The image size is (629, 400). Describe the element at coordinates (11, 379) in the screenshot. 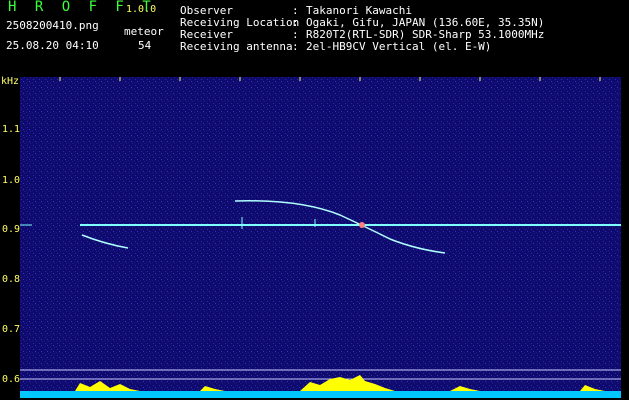

I see `y-tick-0.6: 0.6` at that location.